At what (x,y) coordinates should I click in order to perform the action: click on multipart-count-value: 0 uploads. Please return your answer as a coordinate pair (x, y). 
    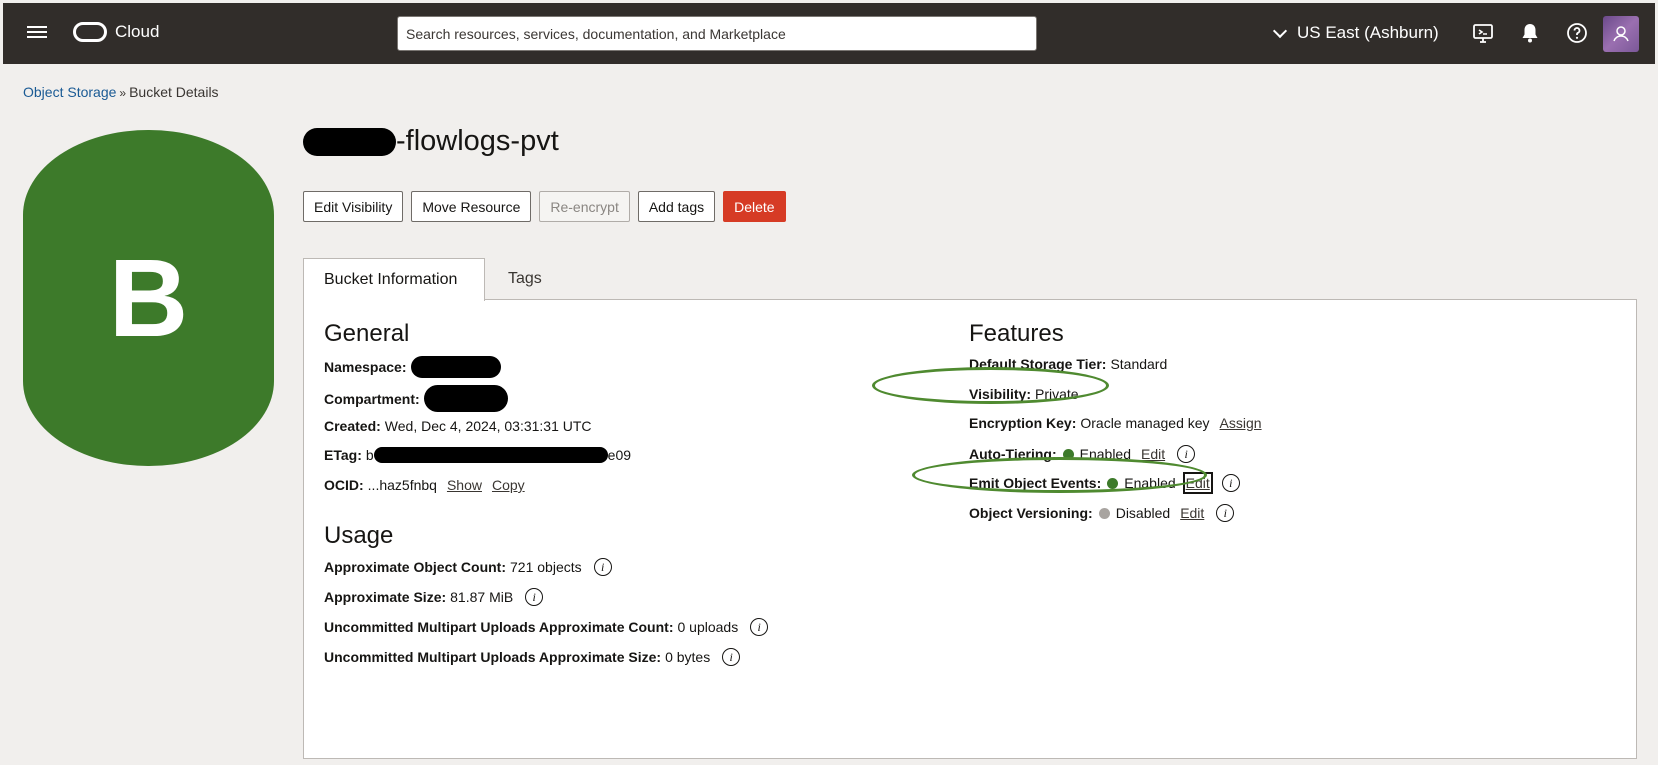
    Looking at the image, I should click on (708, 627).